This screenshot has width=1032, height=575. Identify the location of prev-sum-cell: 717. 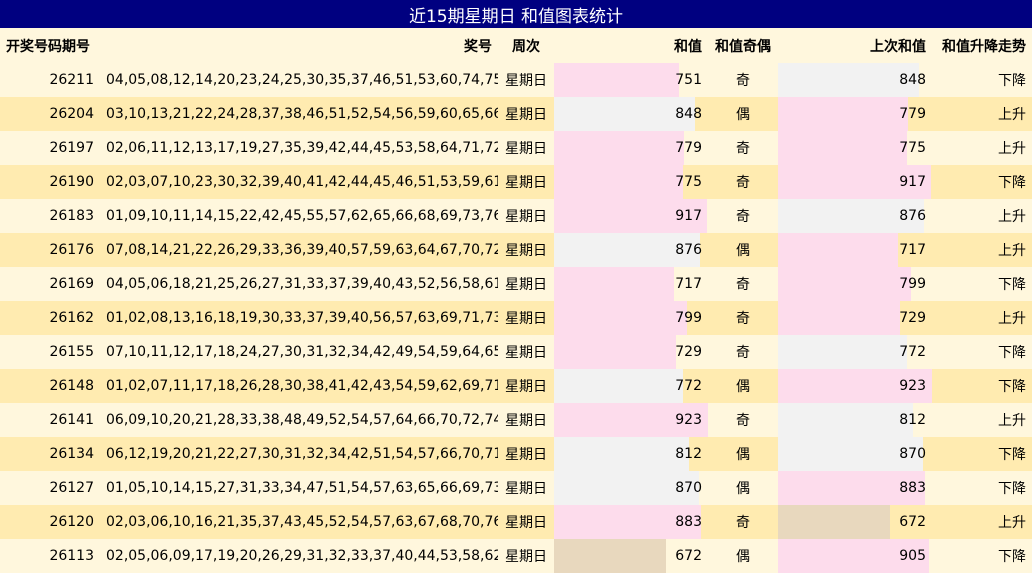
(855, 250).